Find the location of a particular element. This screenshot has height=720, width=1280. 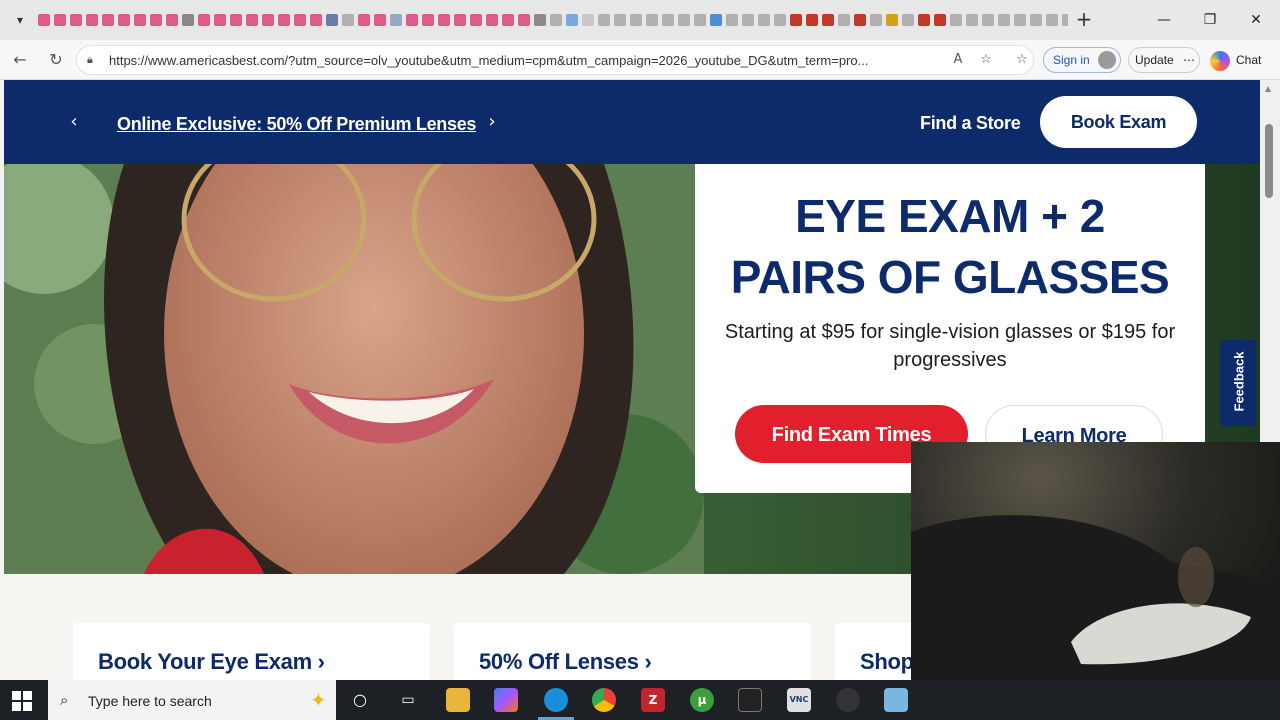

cortana-icon: ○ is located at coordinates (360, 700).